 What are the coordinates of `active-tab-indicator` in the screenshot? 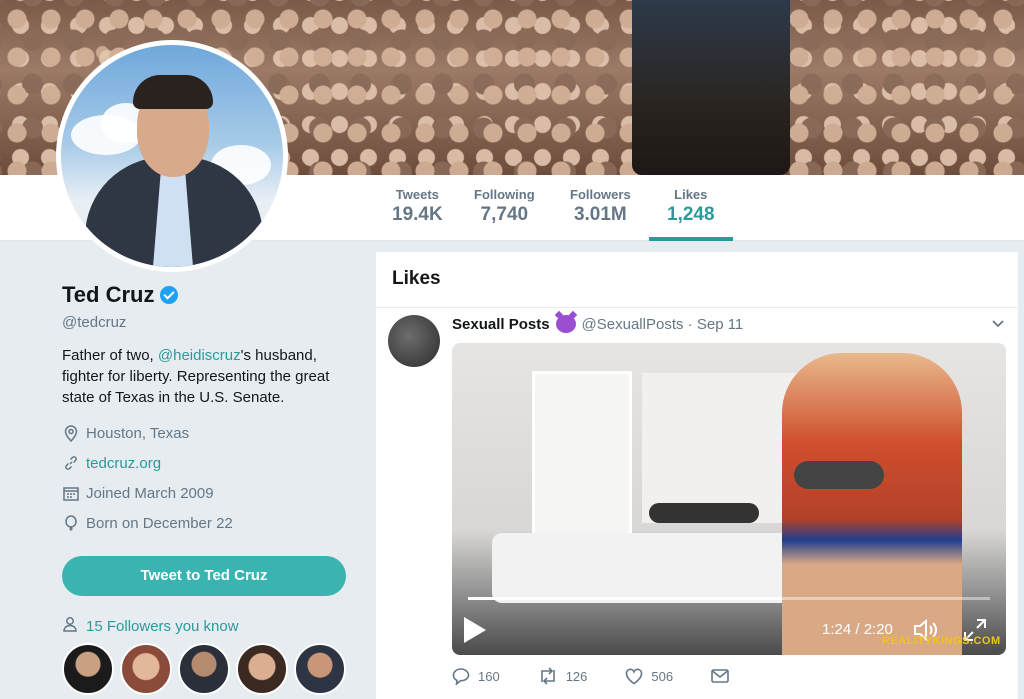 It's located at (691, 239).